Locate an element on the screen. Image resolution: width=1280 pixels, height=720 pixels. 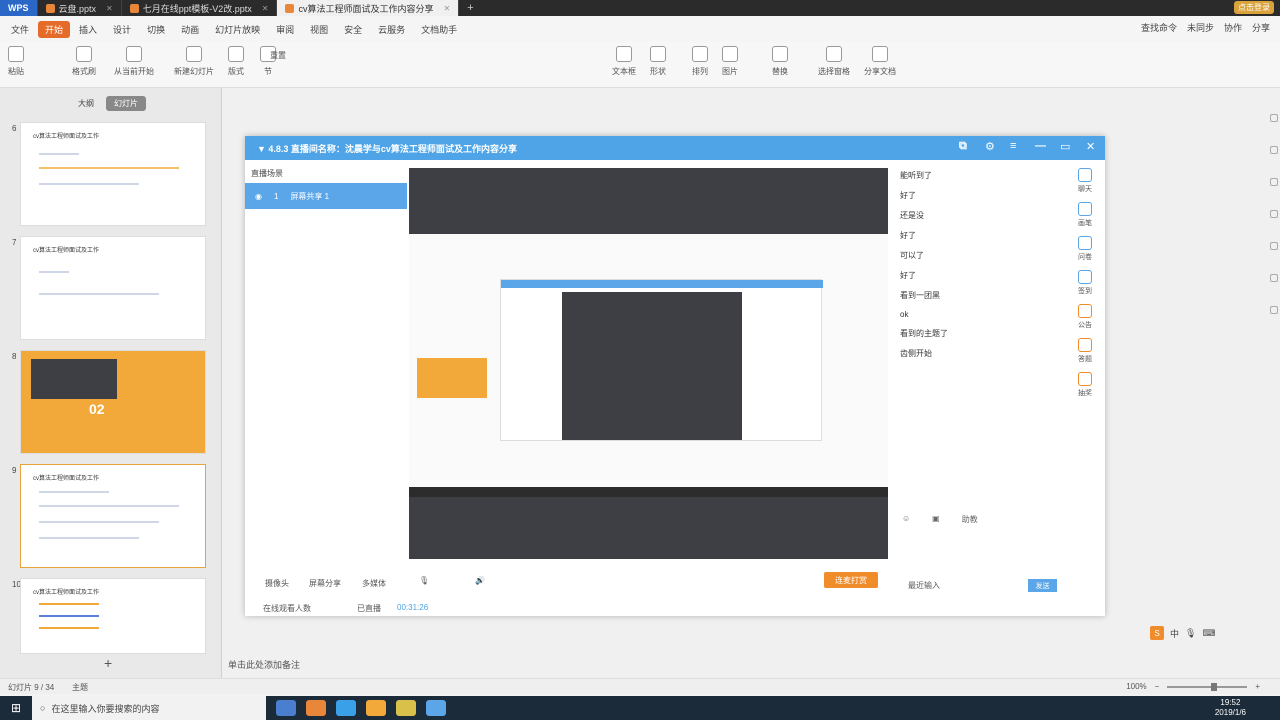
quiz-tool: 答题 is located at coordinates (1085, 351).